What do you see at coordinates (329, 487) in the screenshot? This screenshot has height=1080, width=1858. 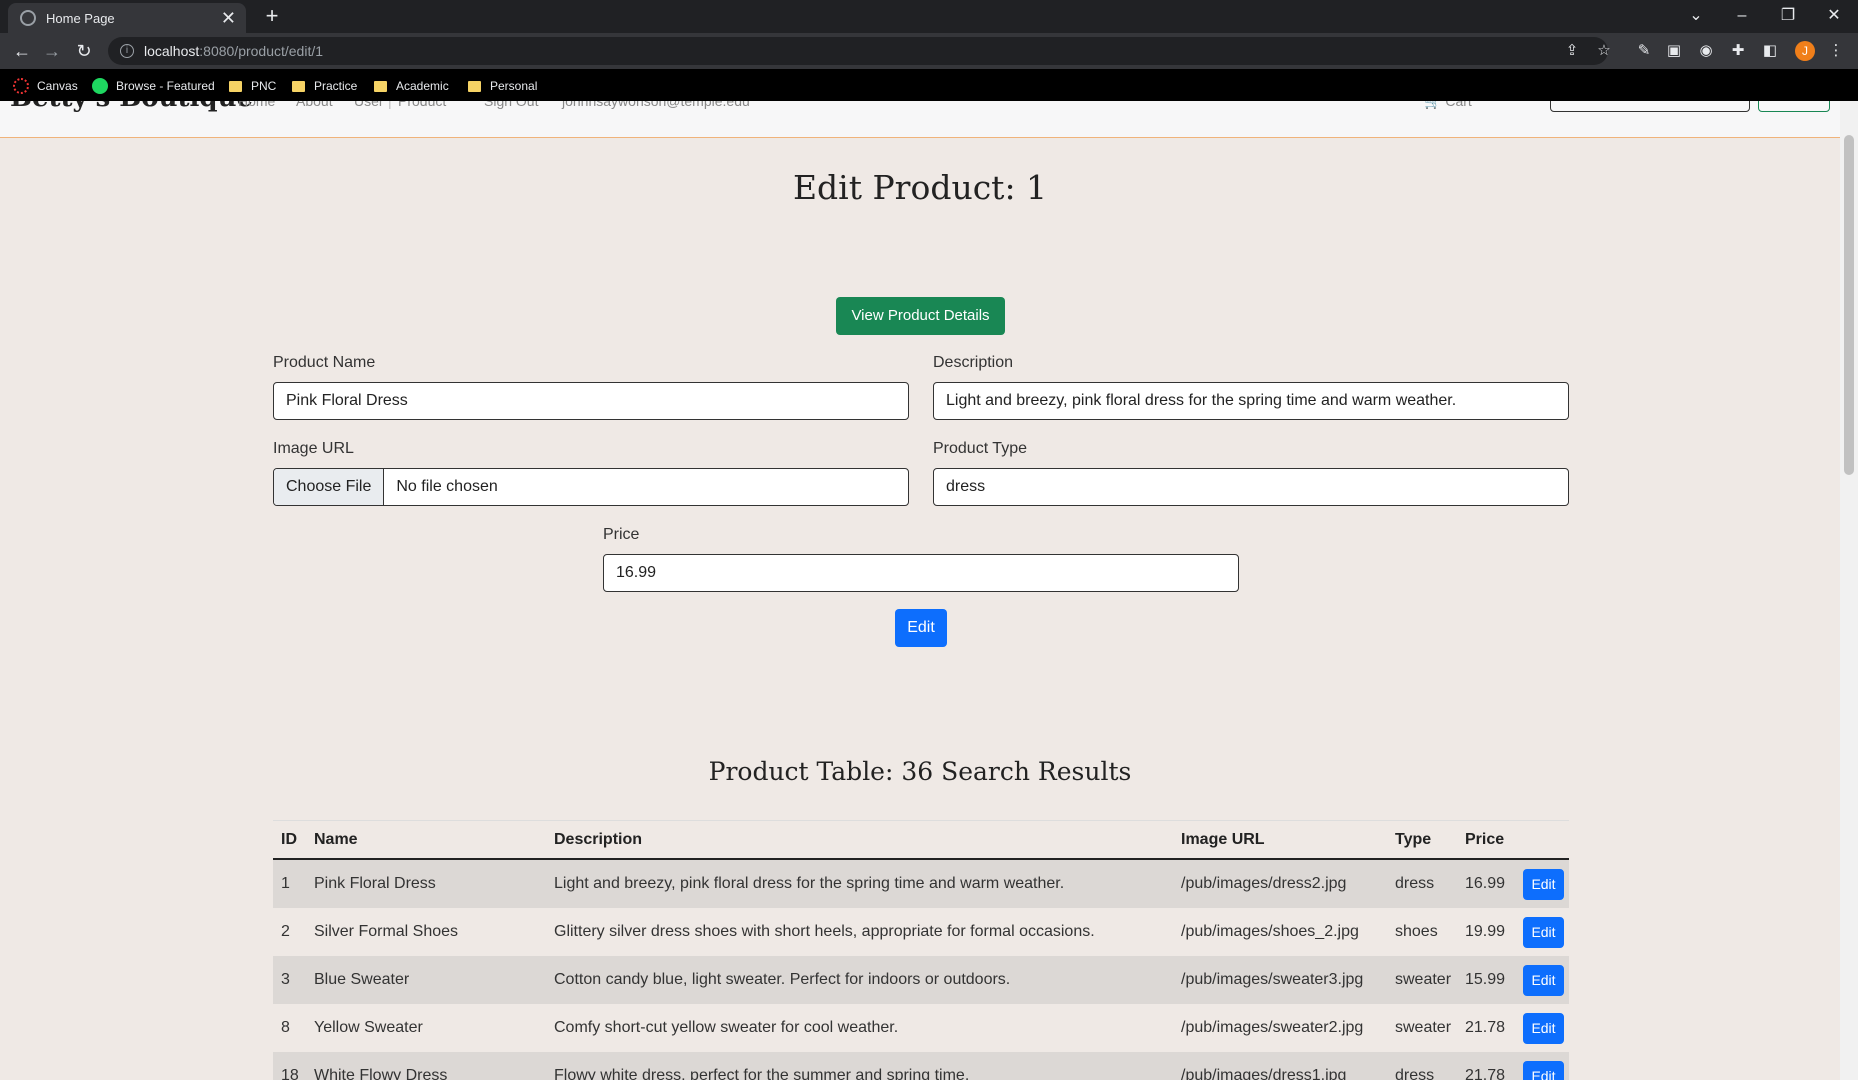 I see `choose-file-button: Choose File` at bounding box center [329, 487].